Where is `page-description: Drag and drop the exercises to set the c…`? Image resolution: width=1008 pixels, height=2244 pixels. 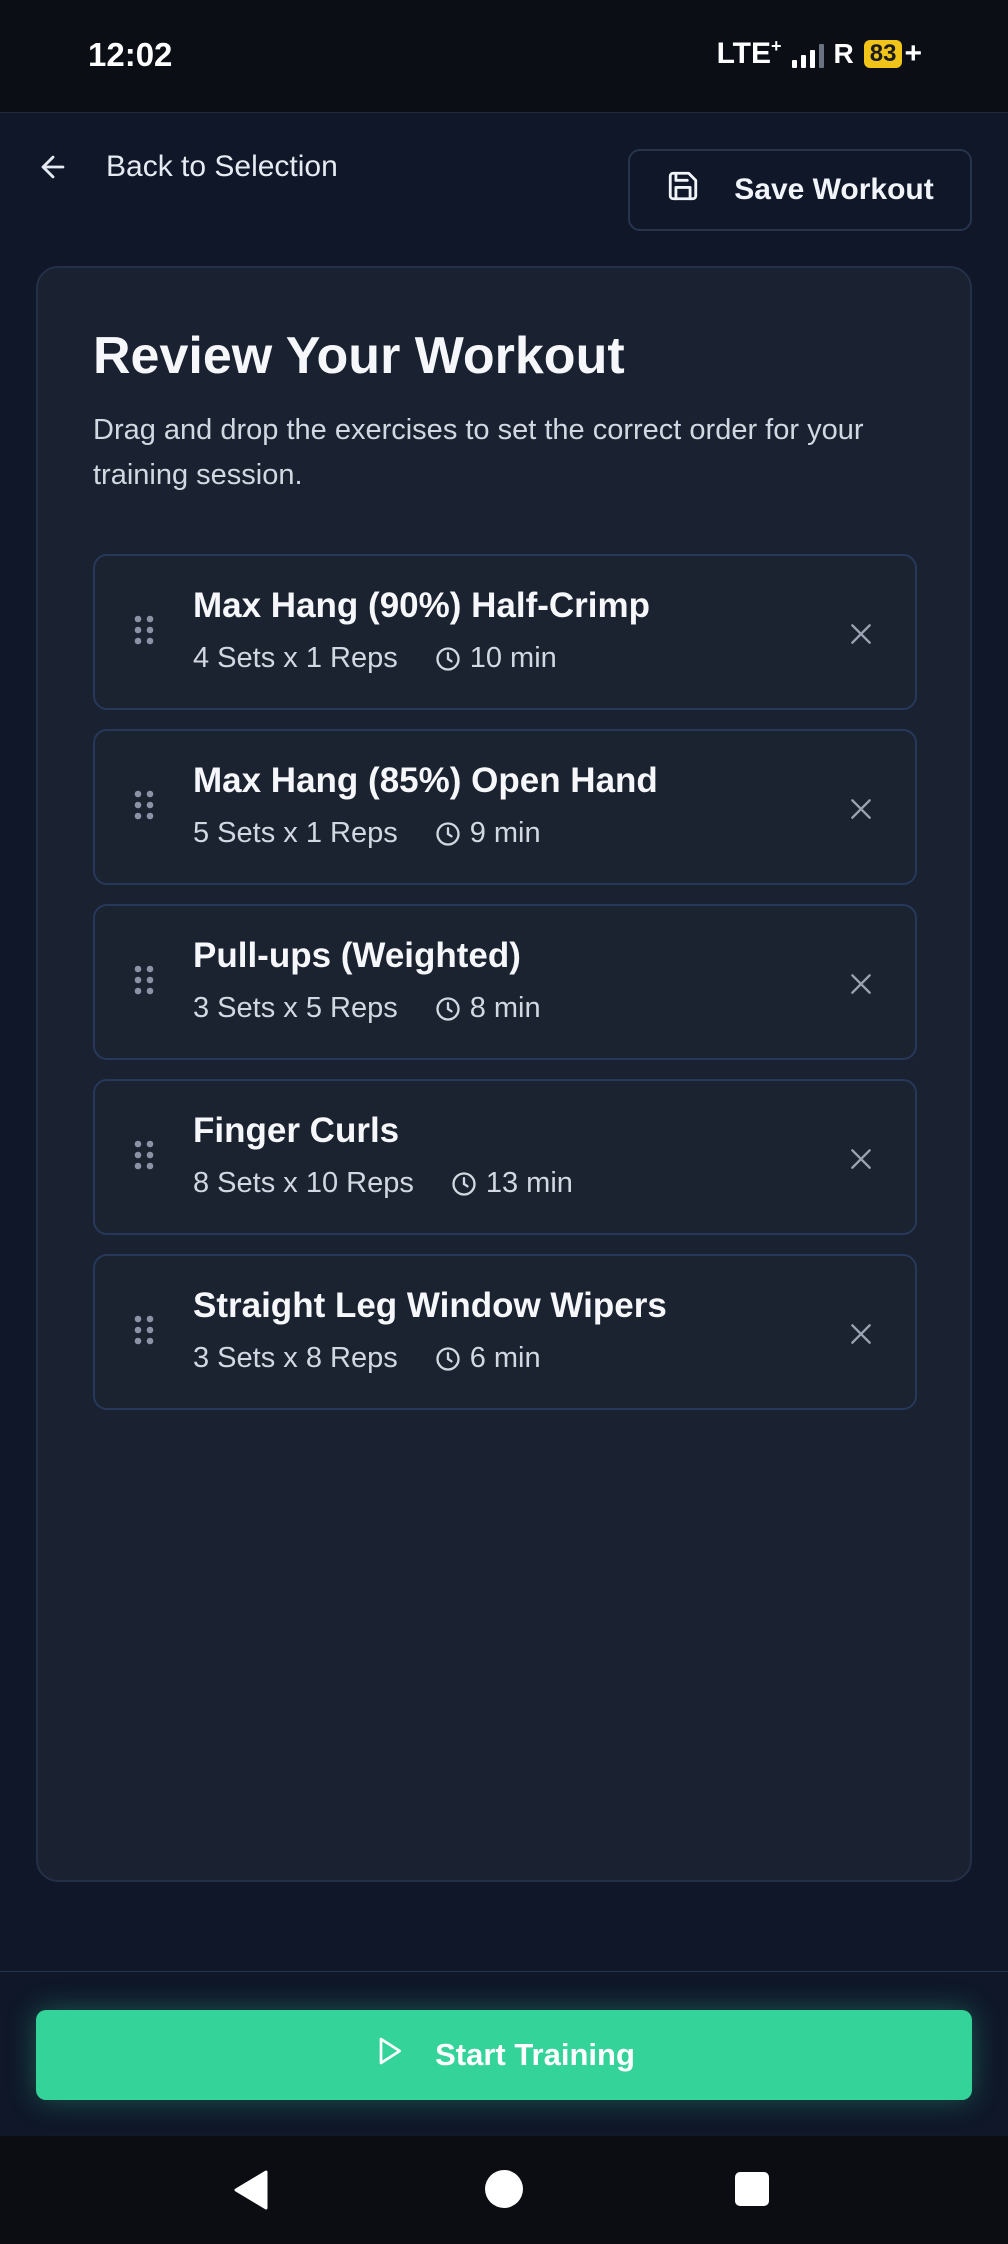 page-description: Drag and drop the exercises to set the c… is located at coordinates (478, 452).